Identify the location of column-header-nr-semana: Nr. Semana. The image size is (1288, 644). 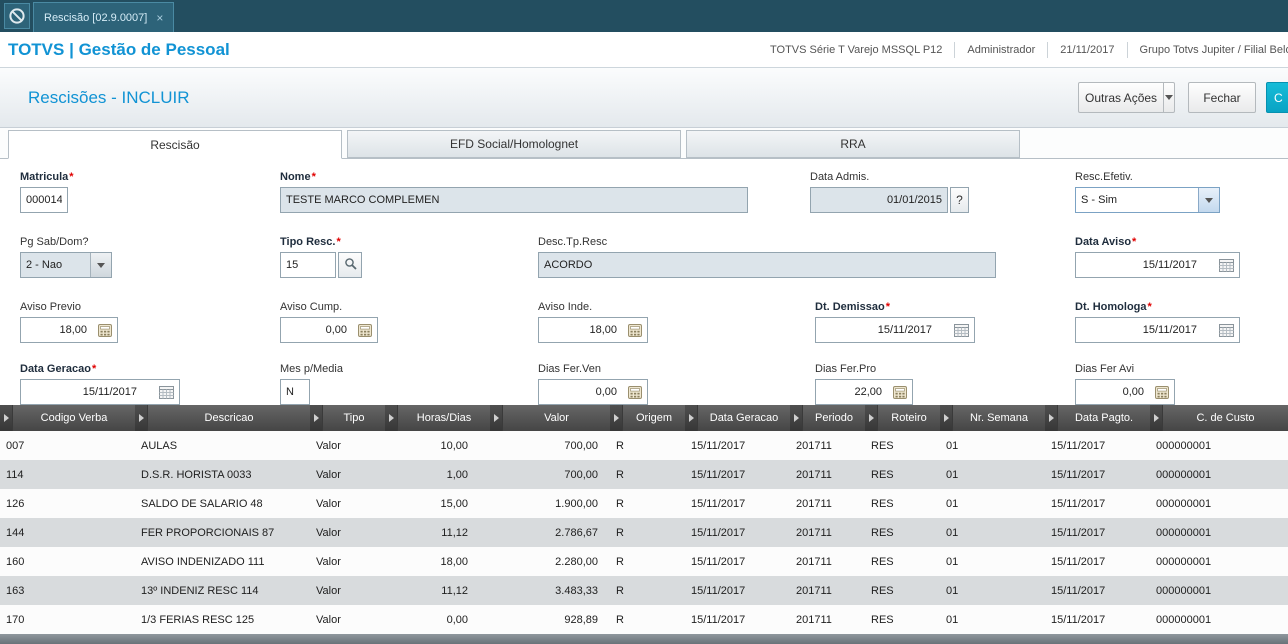
(992, 418).